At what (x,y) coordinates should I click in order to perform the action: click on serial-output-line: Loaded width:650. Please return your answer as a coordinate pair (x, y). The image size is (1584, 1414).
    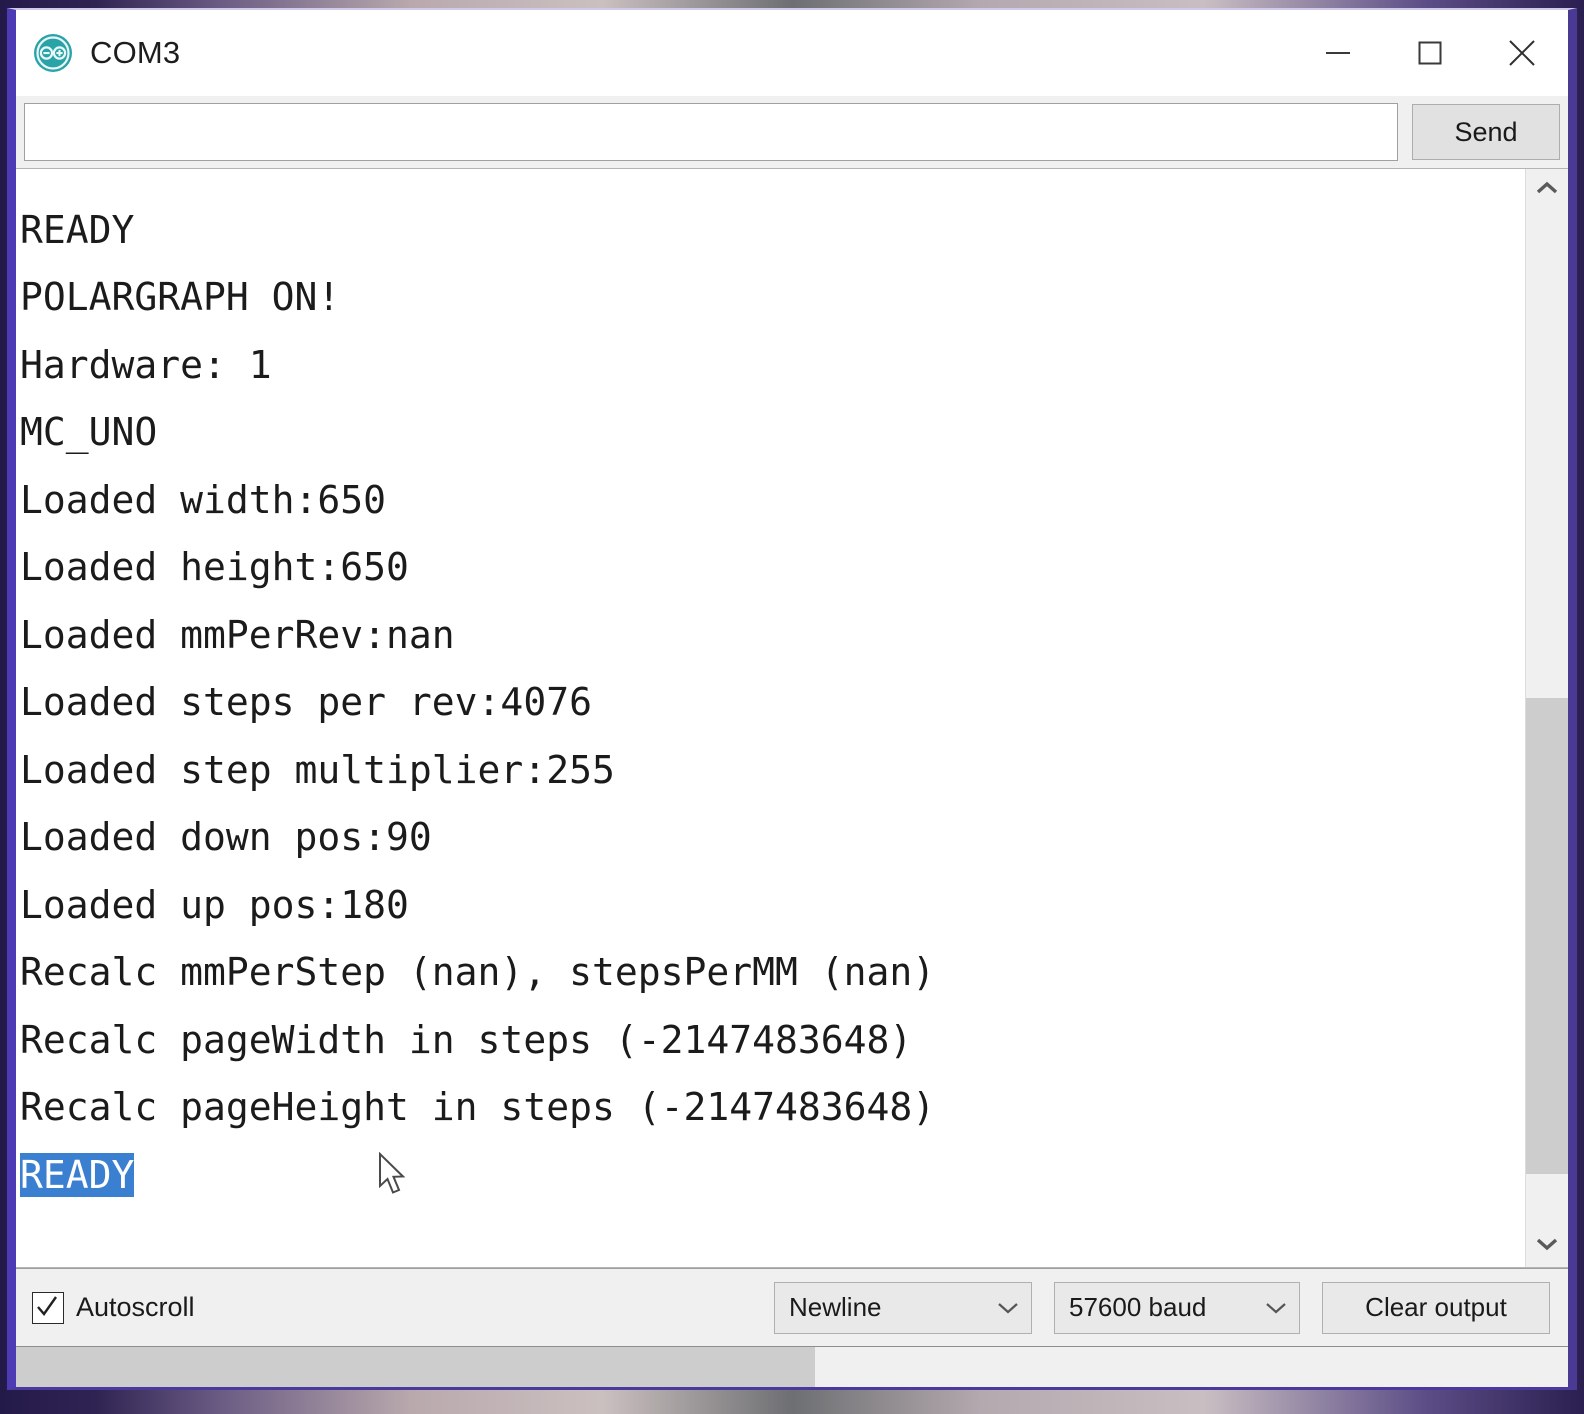
    Looking at the image, I should click on (203, 499).